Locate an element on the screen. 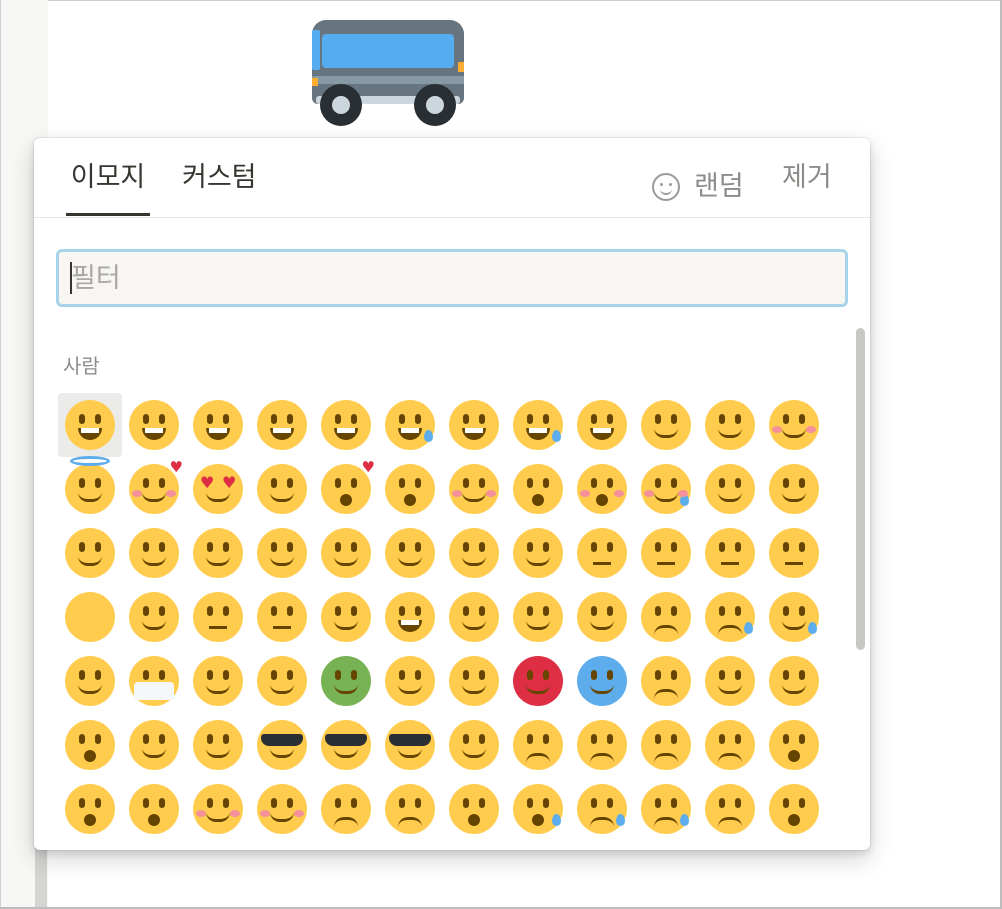 This screenshot has width=1002, height=909. emoji-cell-smirk-face is located at coordinates (218, 617).